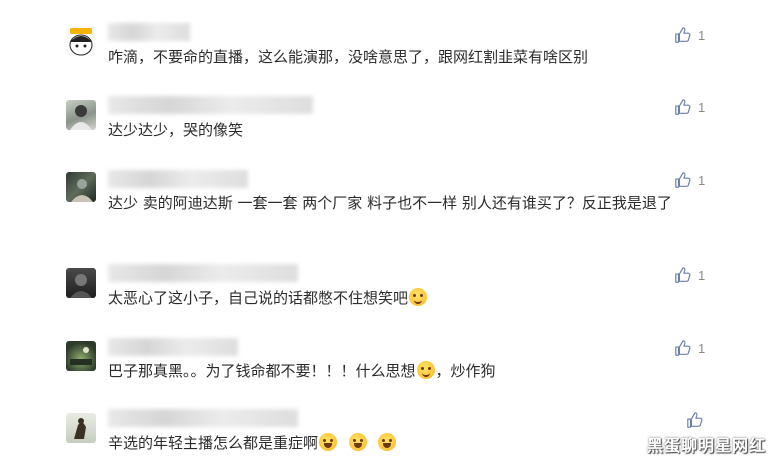  I want to click on comment-text: 达少达少，哭的像笑, so click(176, 130).